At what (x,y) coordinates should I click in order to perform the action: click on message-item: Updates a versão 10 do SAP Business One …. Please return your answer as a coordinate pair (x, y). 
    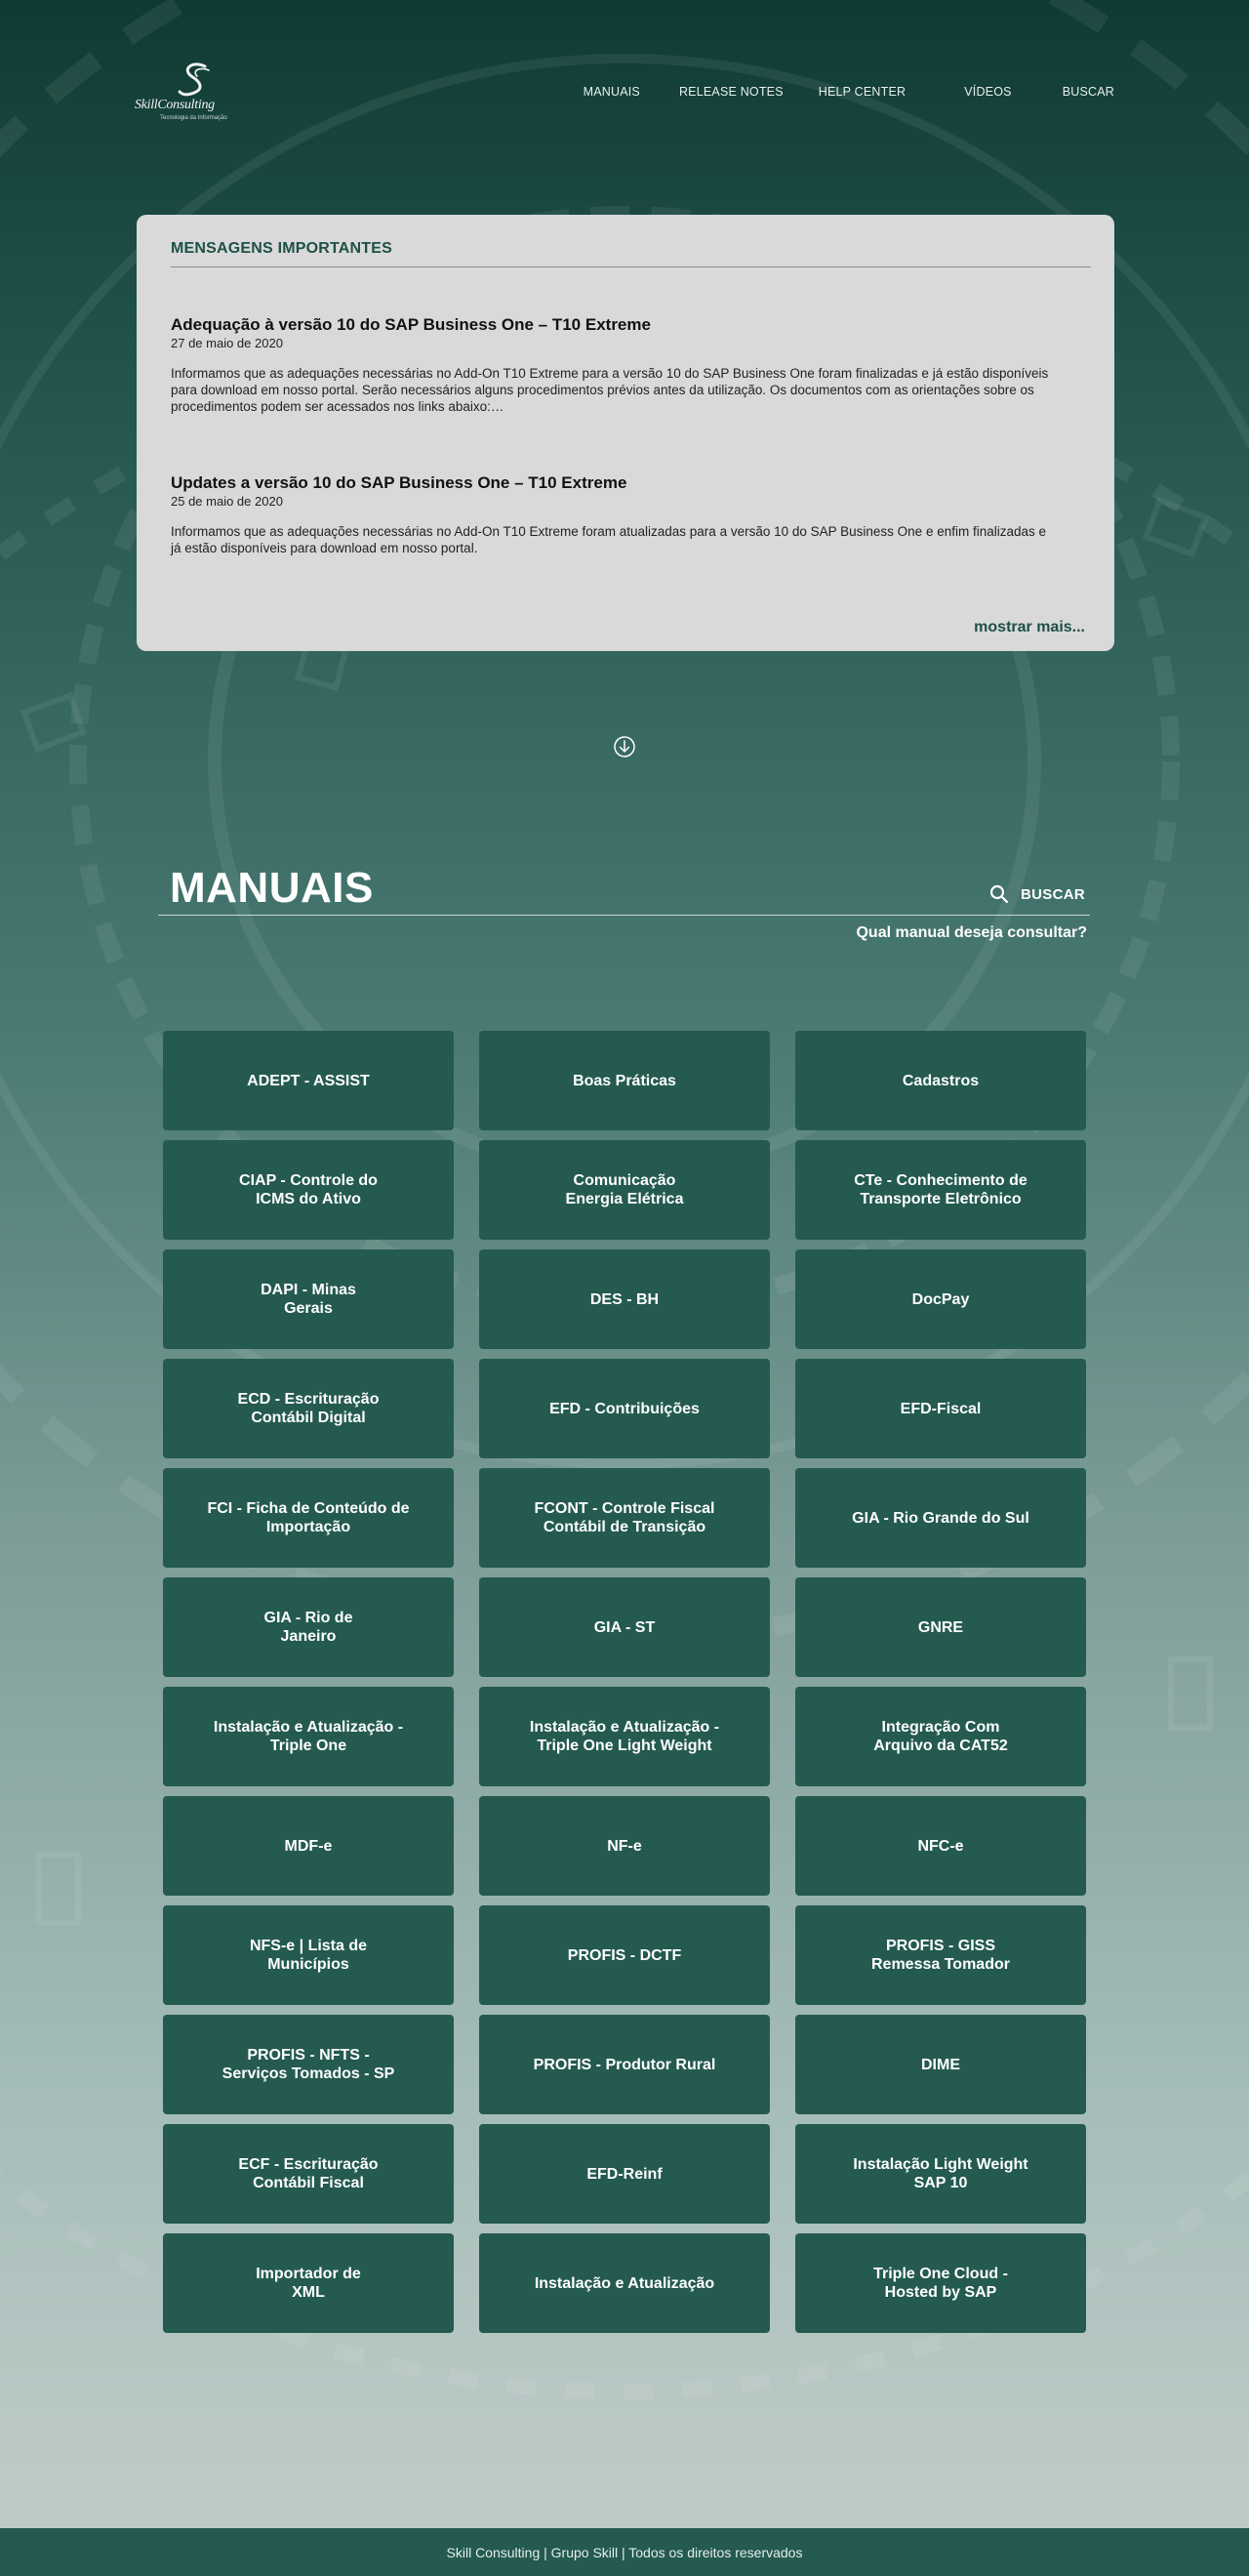
    Looking at the image, I should click on (613, 514).